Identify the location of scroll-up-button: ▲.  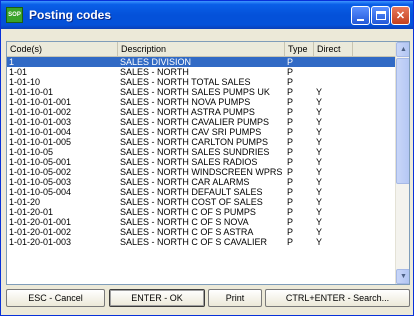
(402, 49).